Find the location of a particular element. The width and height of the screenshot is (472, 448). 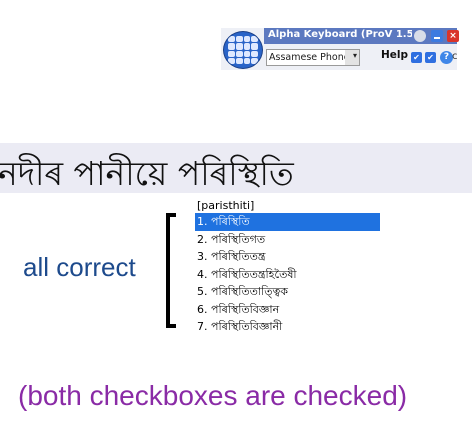

all-correct-label: all correct is located at coordinates (79, 267).